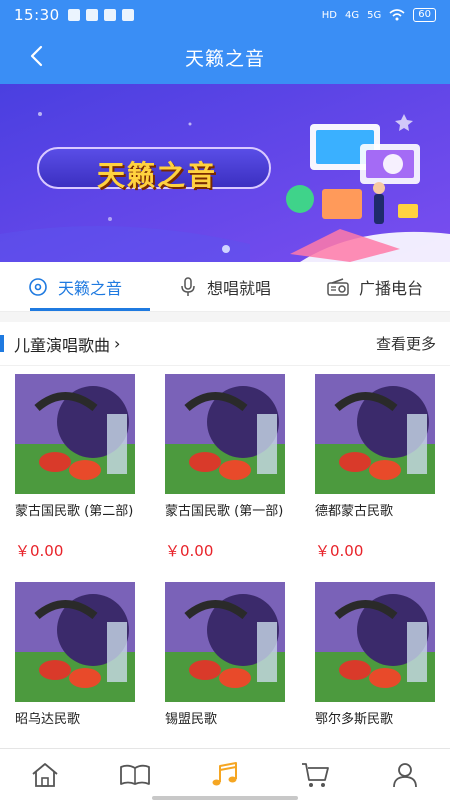 The image size is (450, 800). What do you see at coordinates (352, 15) in the screenshot?
I see `signal-4g: 4G` at bounding box center [352, 15].